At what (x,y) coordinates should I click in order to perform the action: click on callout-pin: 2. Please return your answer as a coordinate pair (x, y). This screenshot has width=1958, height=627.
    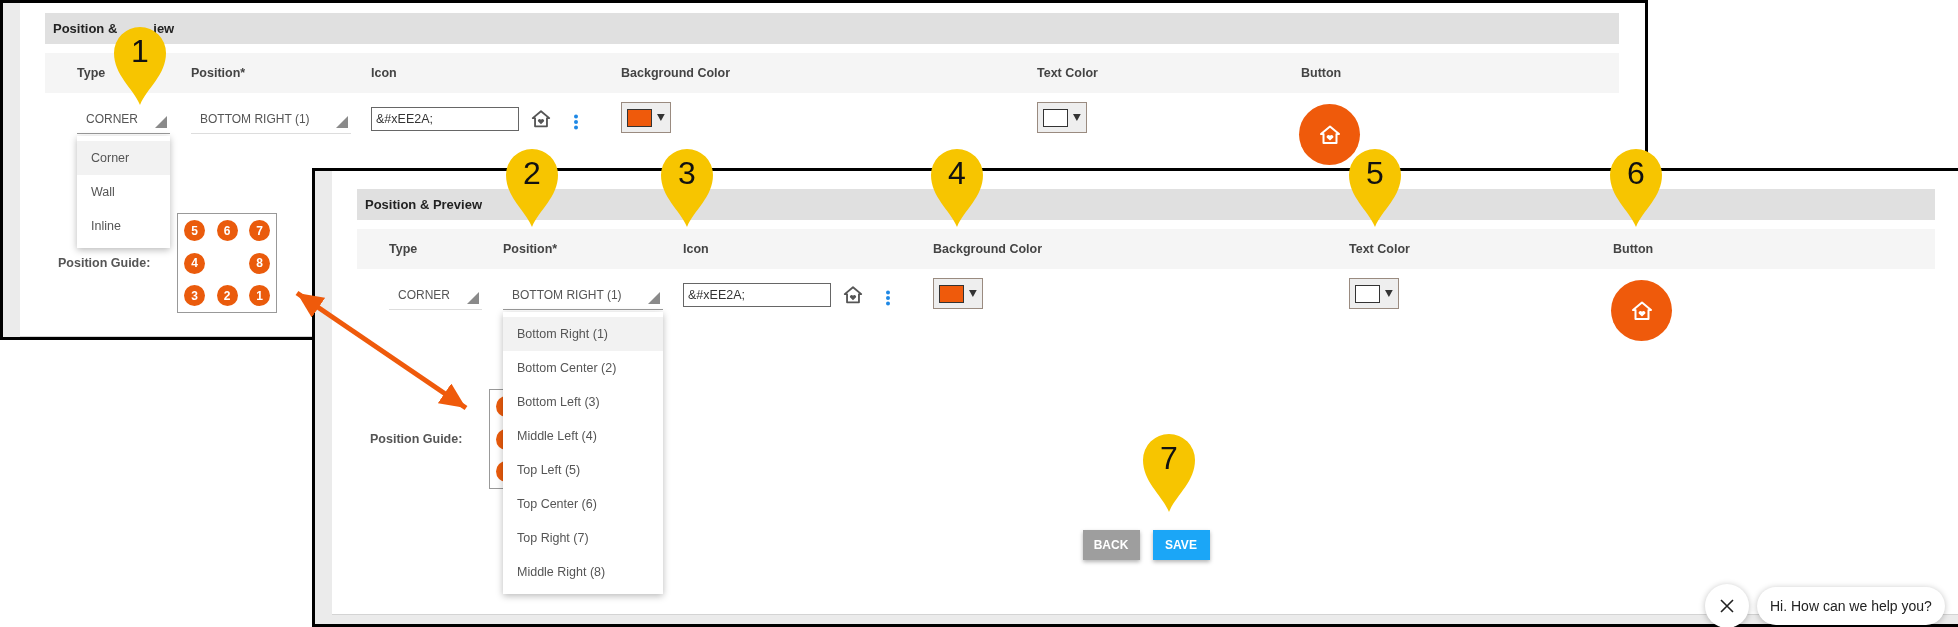
    Looking at the image, I should click on (532, 187).